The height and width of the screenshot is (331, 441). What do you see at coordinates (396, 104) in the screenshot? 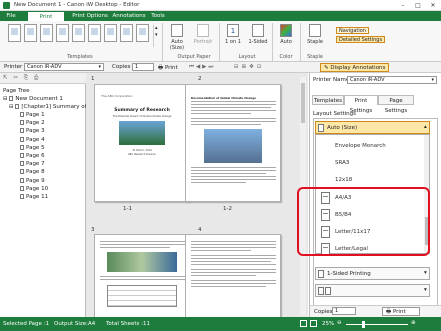
I see `tab-page-settings: Page Settings` at bounding box center [396, 104].